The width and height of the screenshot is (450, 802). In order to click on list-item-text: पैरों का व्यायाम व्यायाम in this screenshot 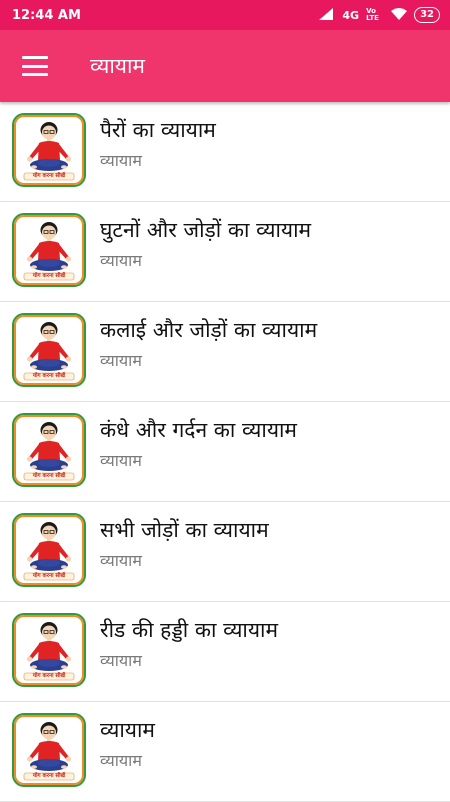, I will do `click(158, 136)`.